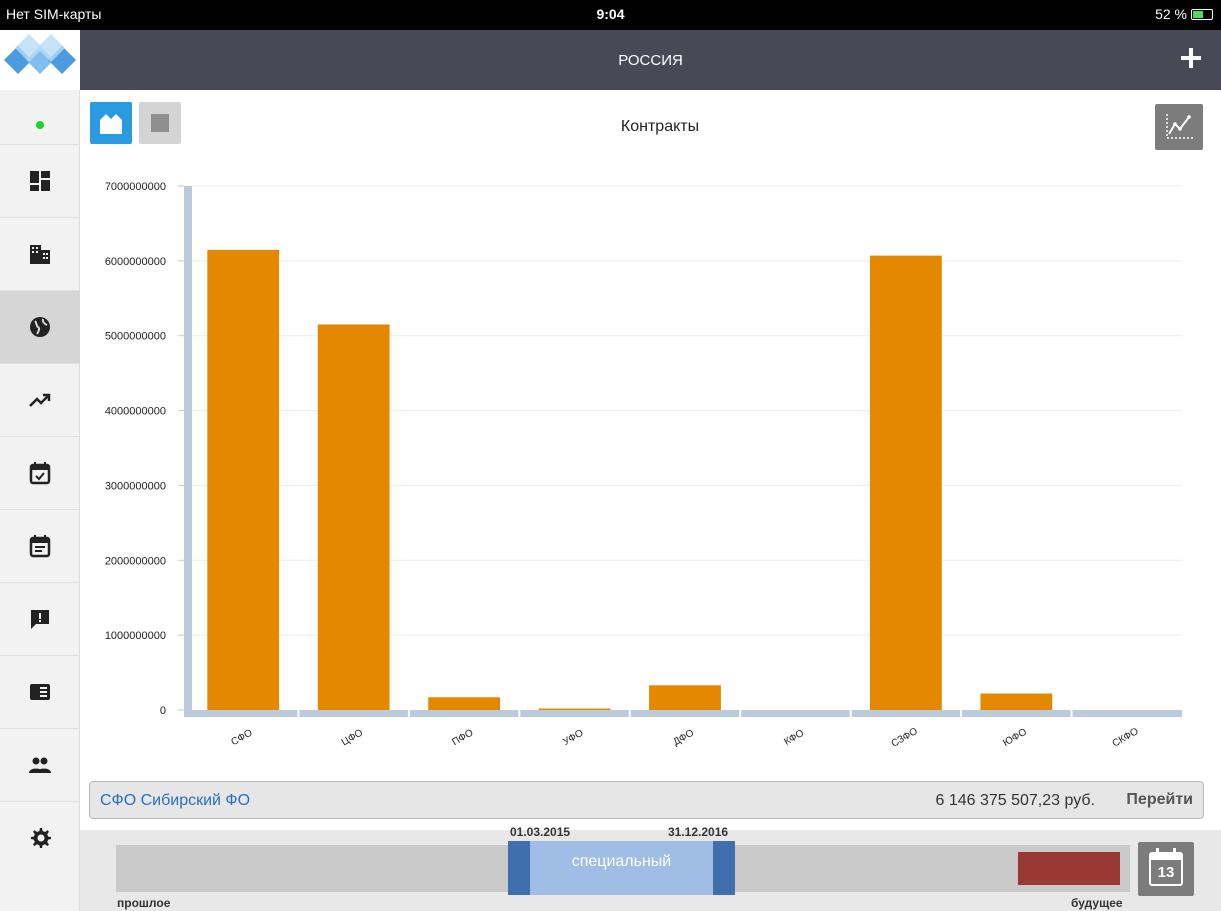  I want to click on app-header: РОССИЯ, so click(650, 60).